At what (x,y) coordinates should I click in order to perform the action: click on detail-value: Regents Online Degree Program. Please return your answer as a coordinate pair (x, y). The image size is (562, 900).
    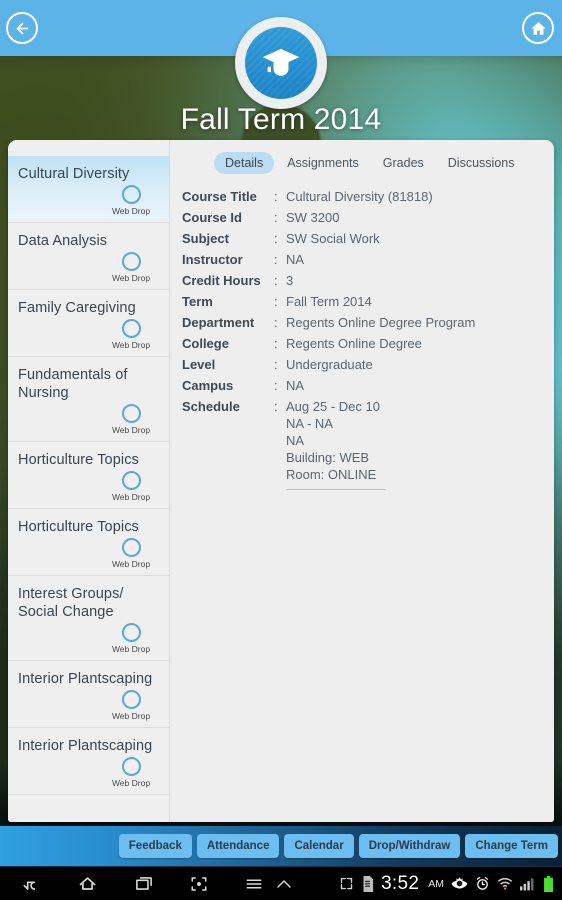
    Looking at the image, I should click on (381, 322).